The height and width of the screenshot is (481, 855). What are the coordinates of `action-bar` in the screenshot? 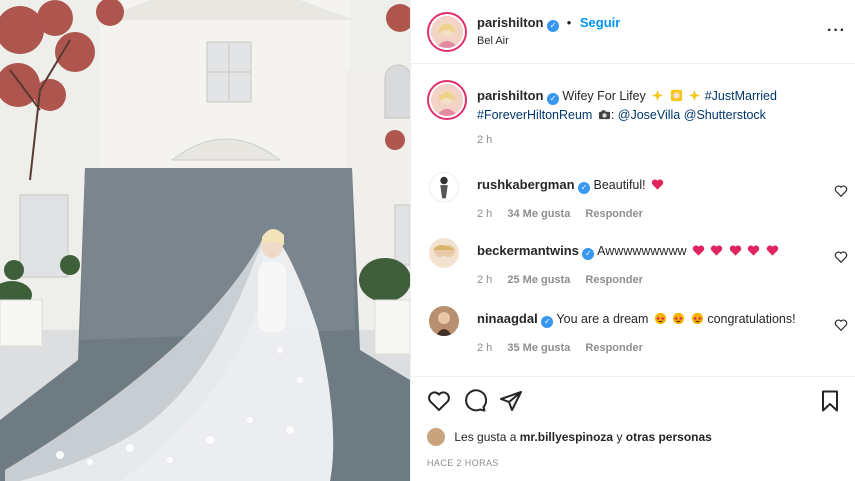 It's located at (633, 401).